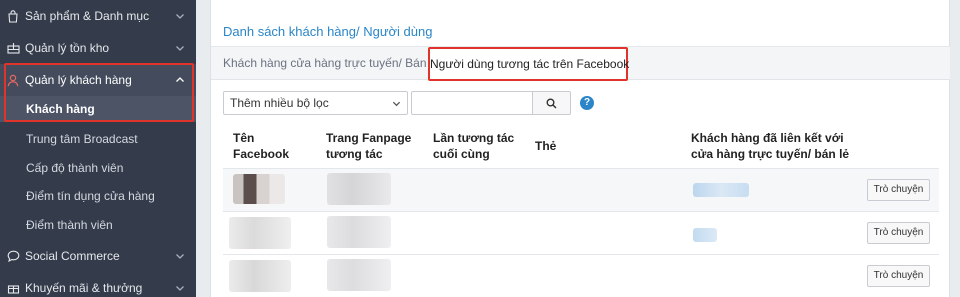  What do you see at coordinates (328, 31) in the screenshot?
I see `page-title: Danh sách khách hàng/ Người dùng` at bounding box center [328, 31].